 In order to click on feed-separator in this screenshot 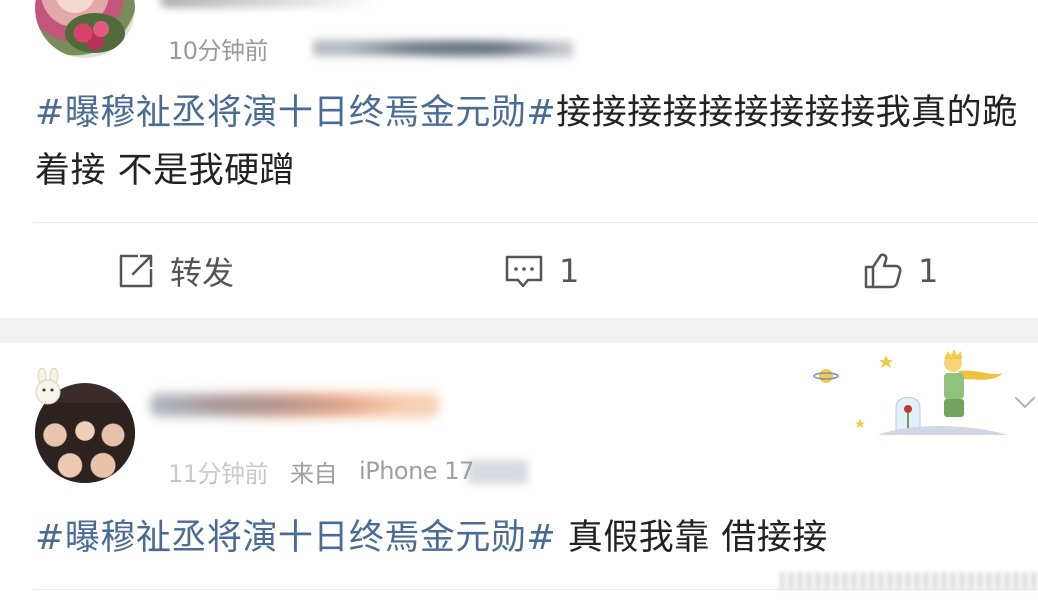, I will do `click(519, 330)`.